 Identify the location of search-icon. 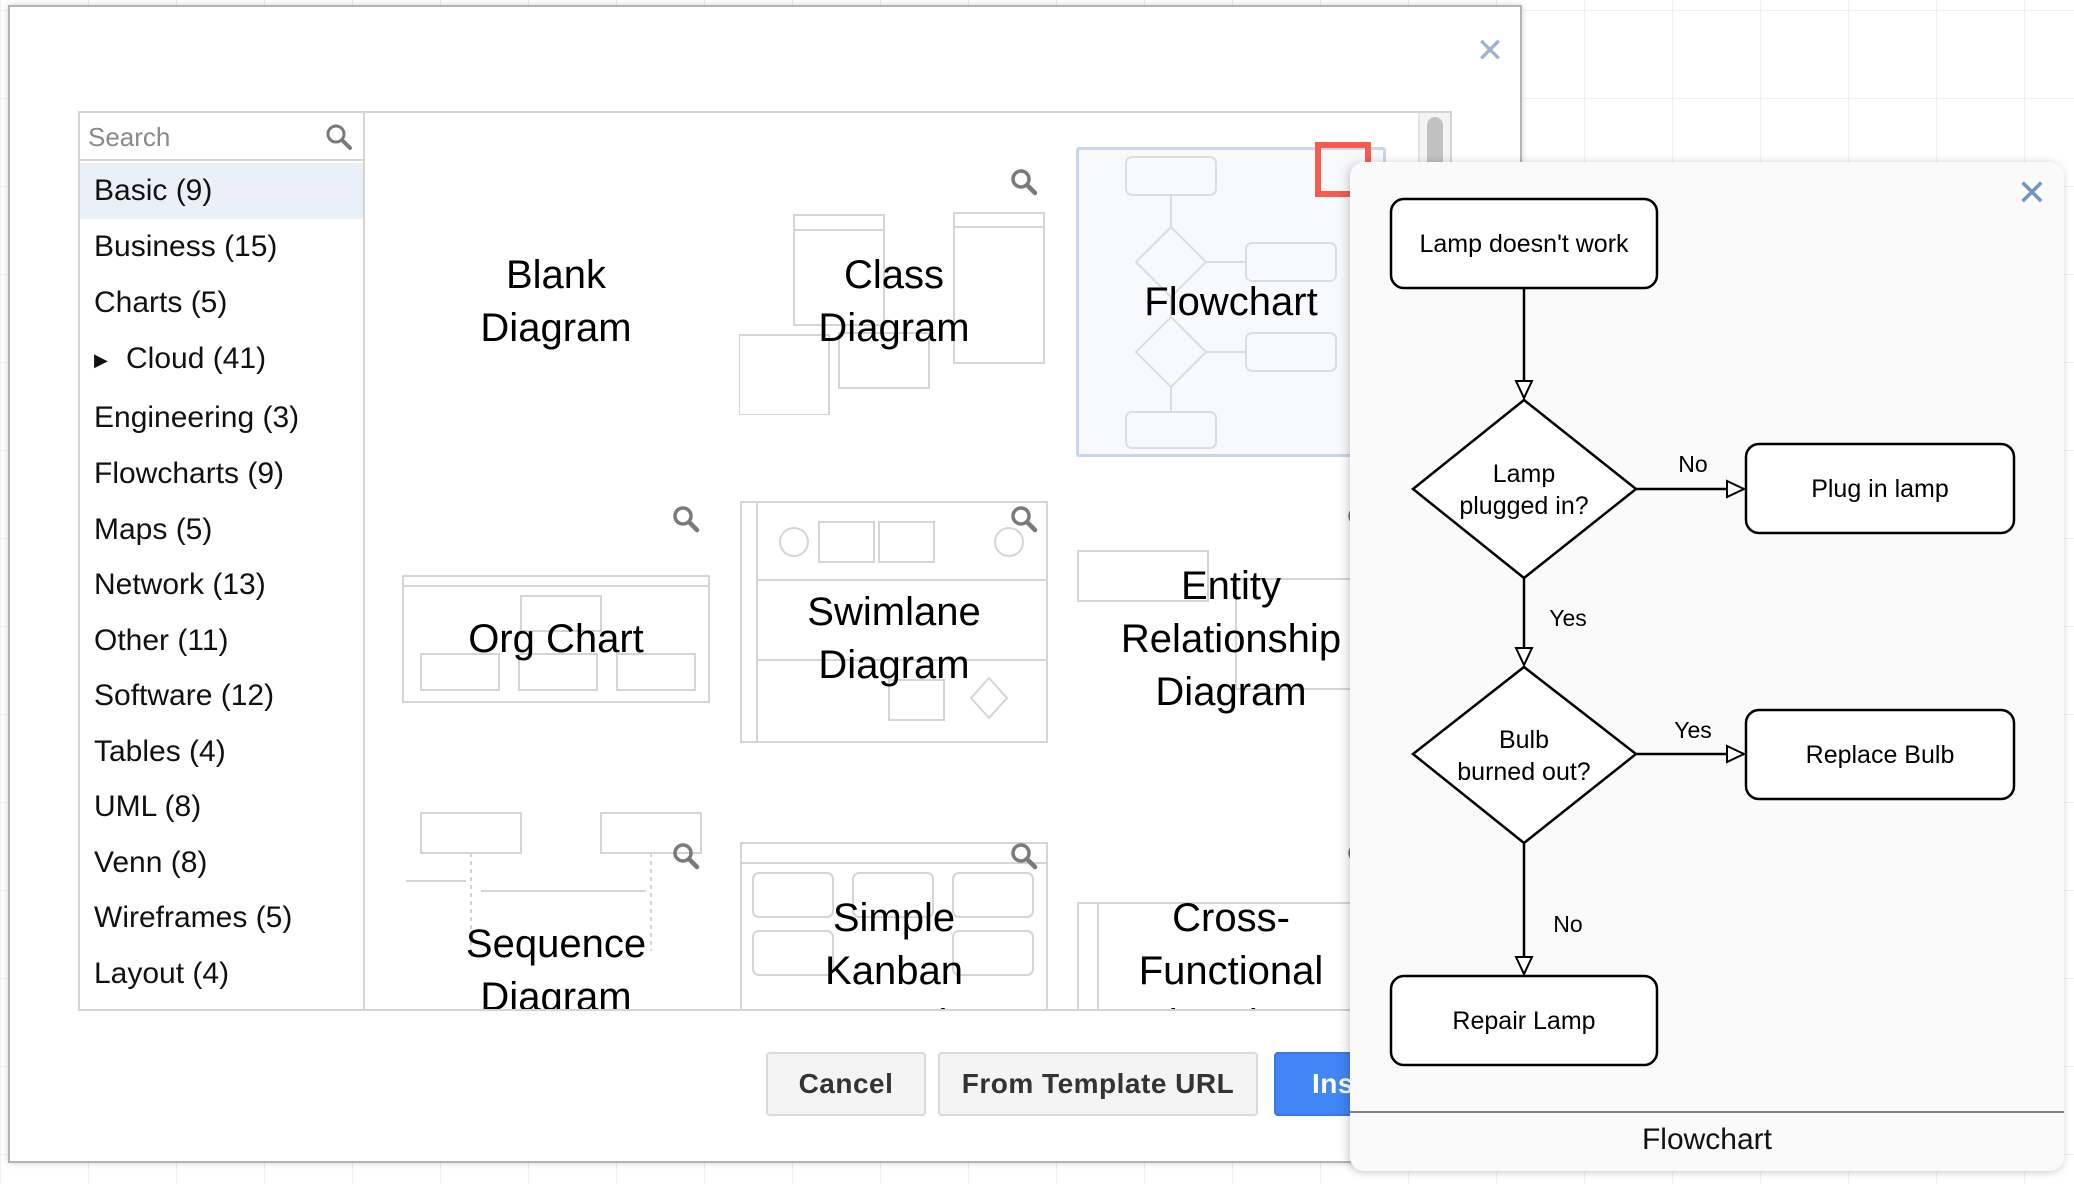
(339, 137).